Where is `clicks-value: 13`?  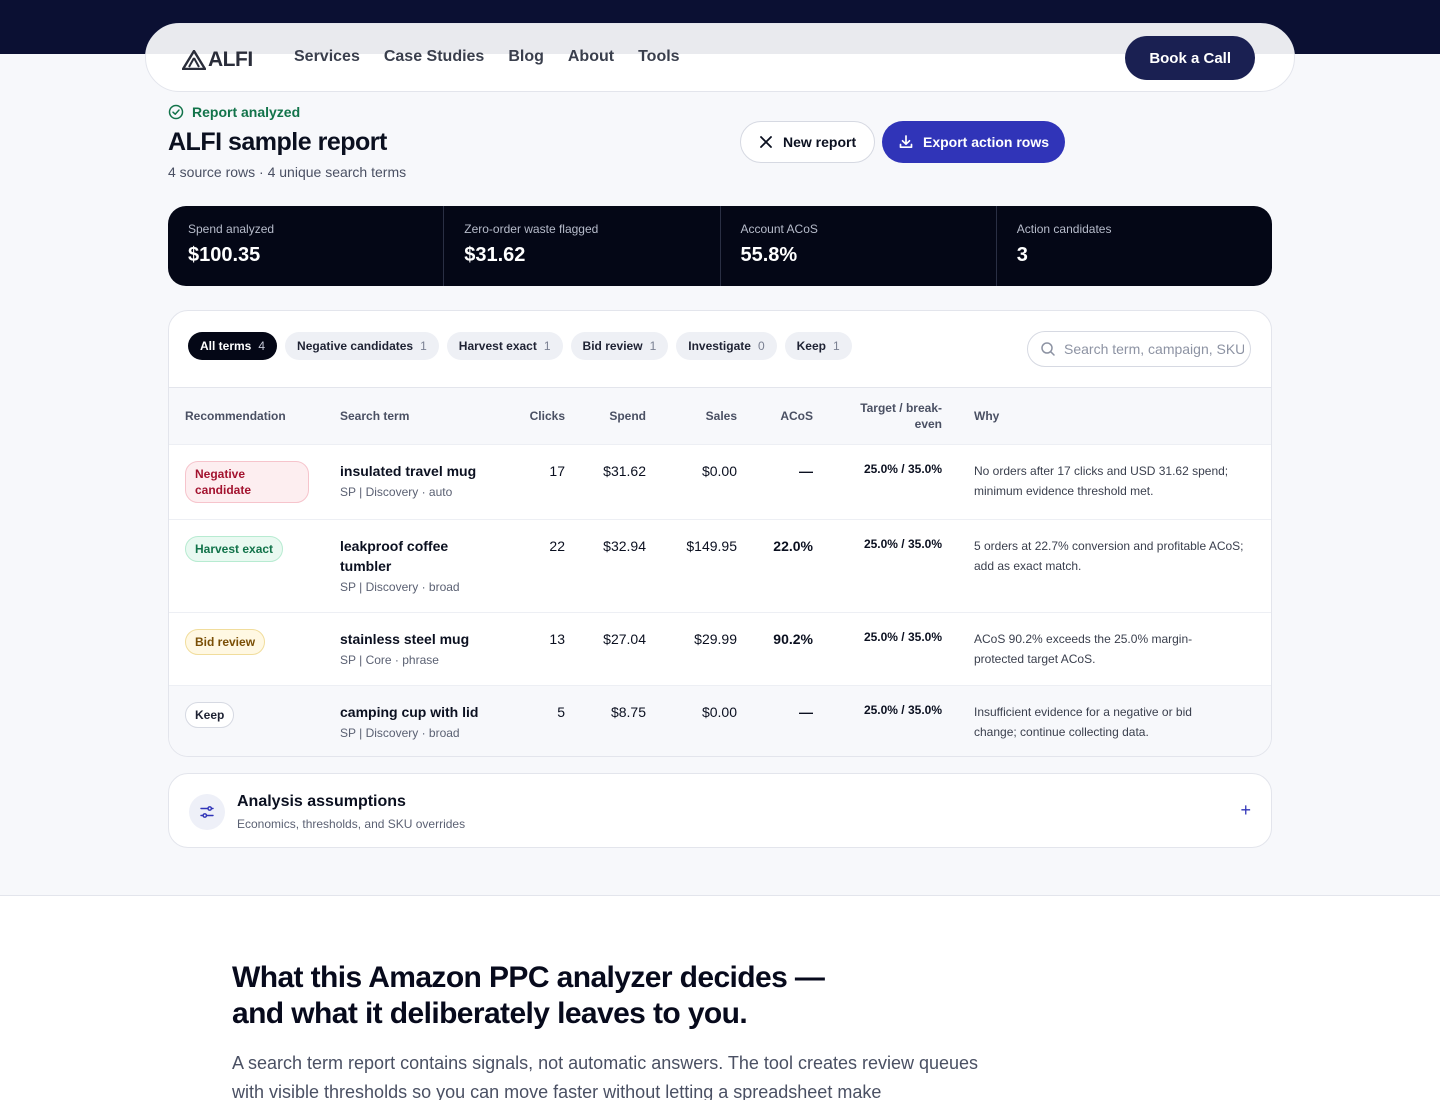 clicks-value: 13 is located at coordinates (557, 639).